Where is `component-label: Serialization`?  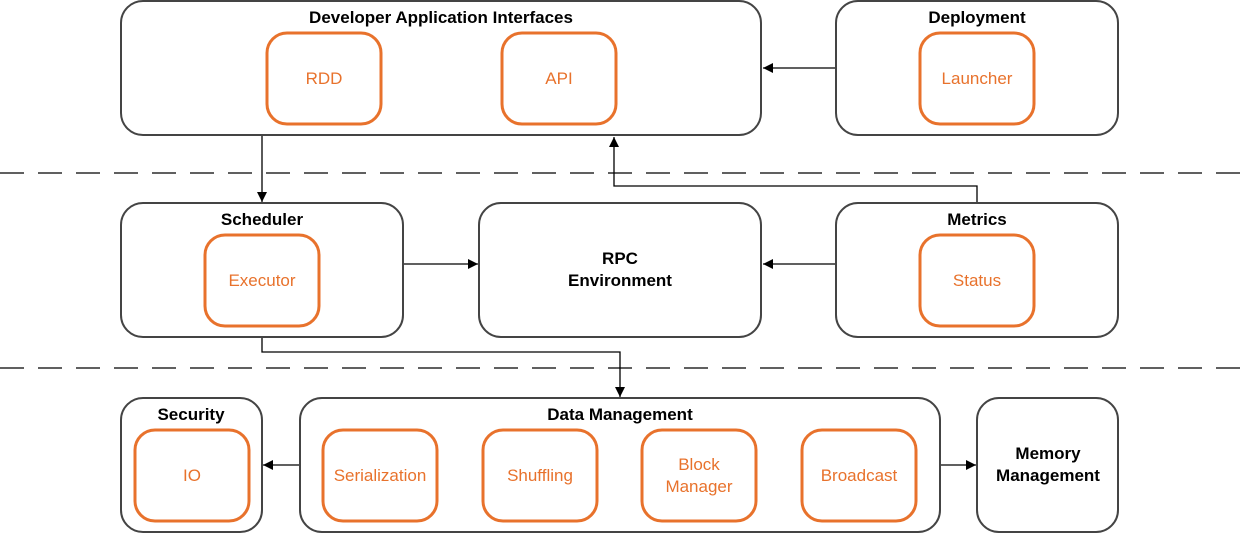 component-label: Serialization is located at coordinates (380, 475).